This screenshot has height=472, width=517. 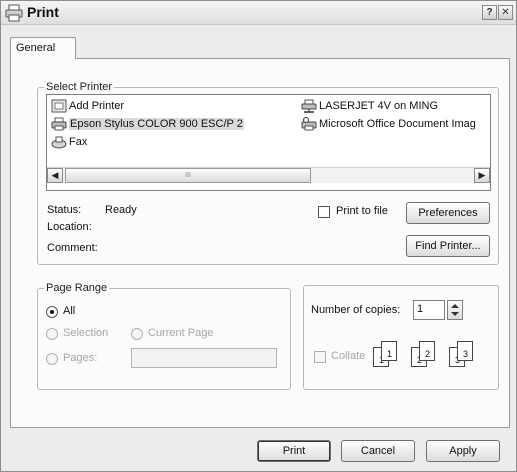 I want to click on page-range-all-radio, so click(x=52, y=312).